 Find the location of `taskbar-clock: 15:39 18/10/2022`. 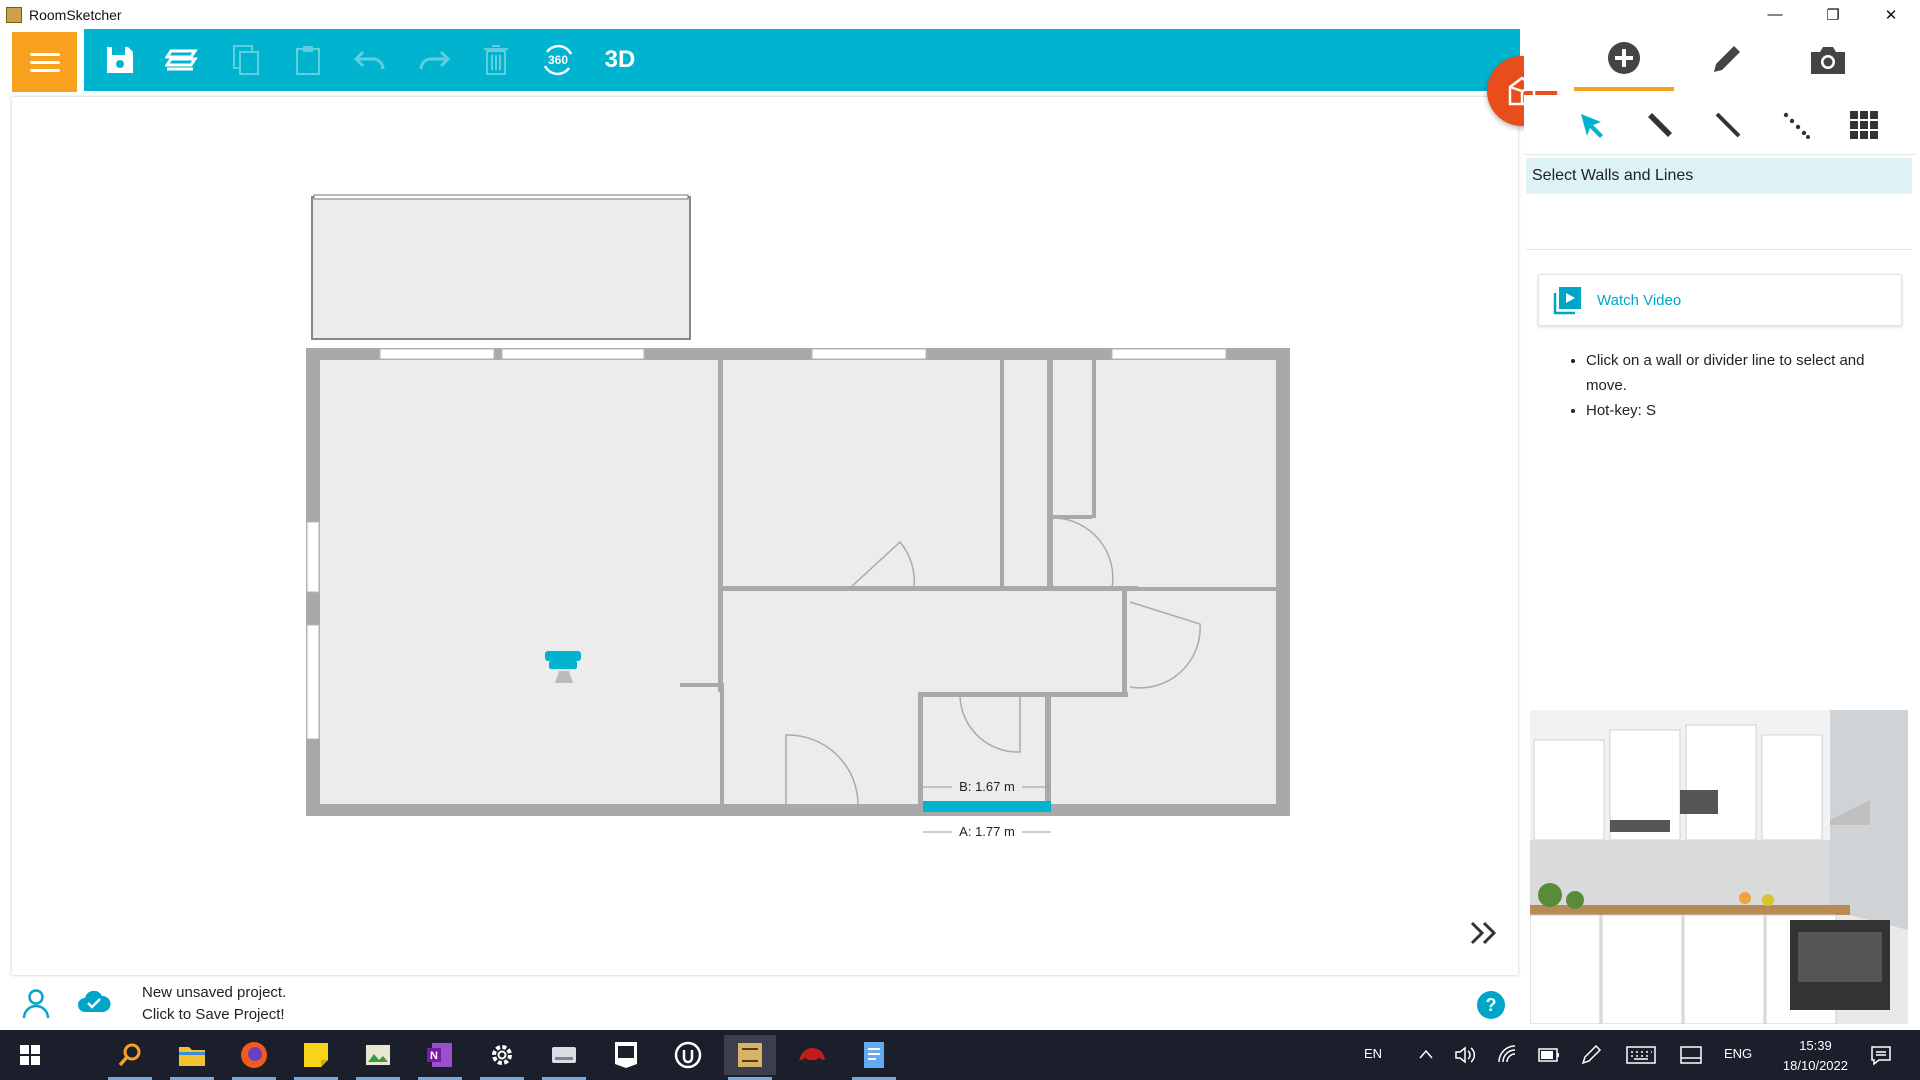

taskbar-clock: 15:39 18/10/2022 is located at coordinates (1815, 1056).